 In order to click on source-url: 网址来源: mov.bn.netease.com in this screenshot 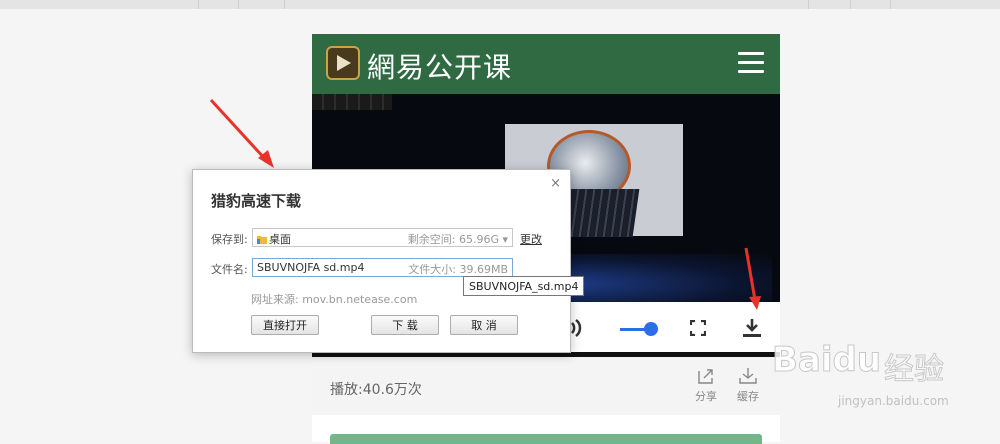, I will do `click(334, 299)`.